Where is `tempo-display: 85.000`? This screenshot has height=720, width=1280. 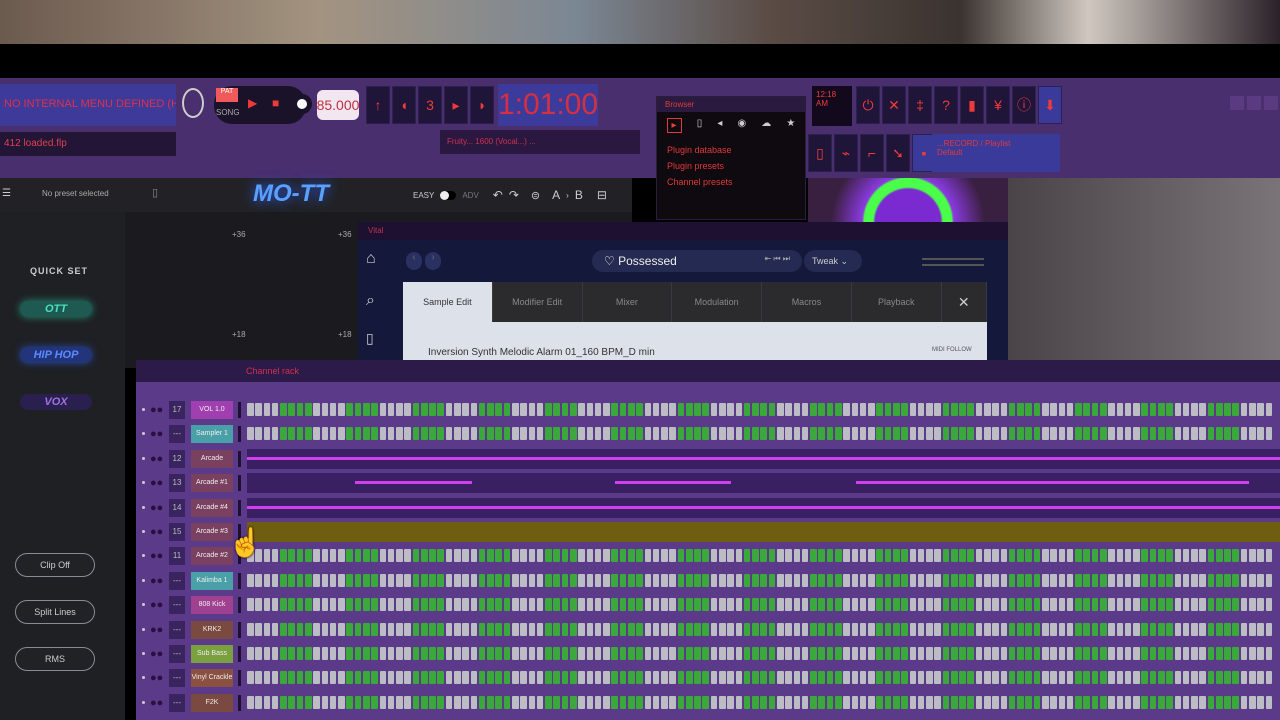
tempo-display: 85.000 is located at coordinates (338, 105).